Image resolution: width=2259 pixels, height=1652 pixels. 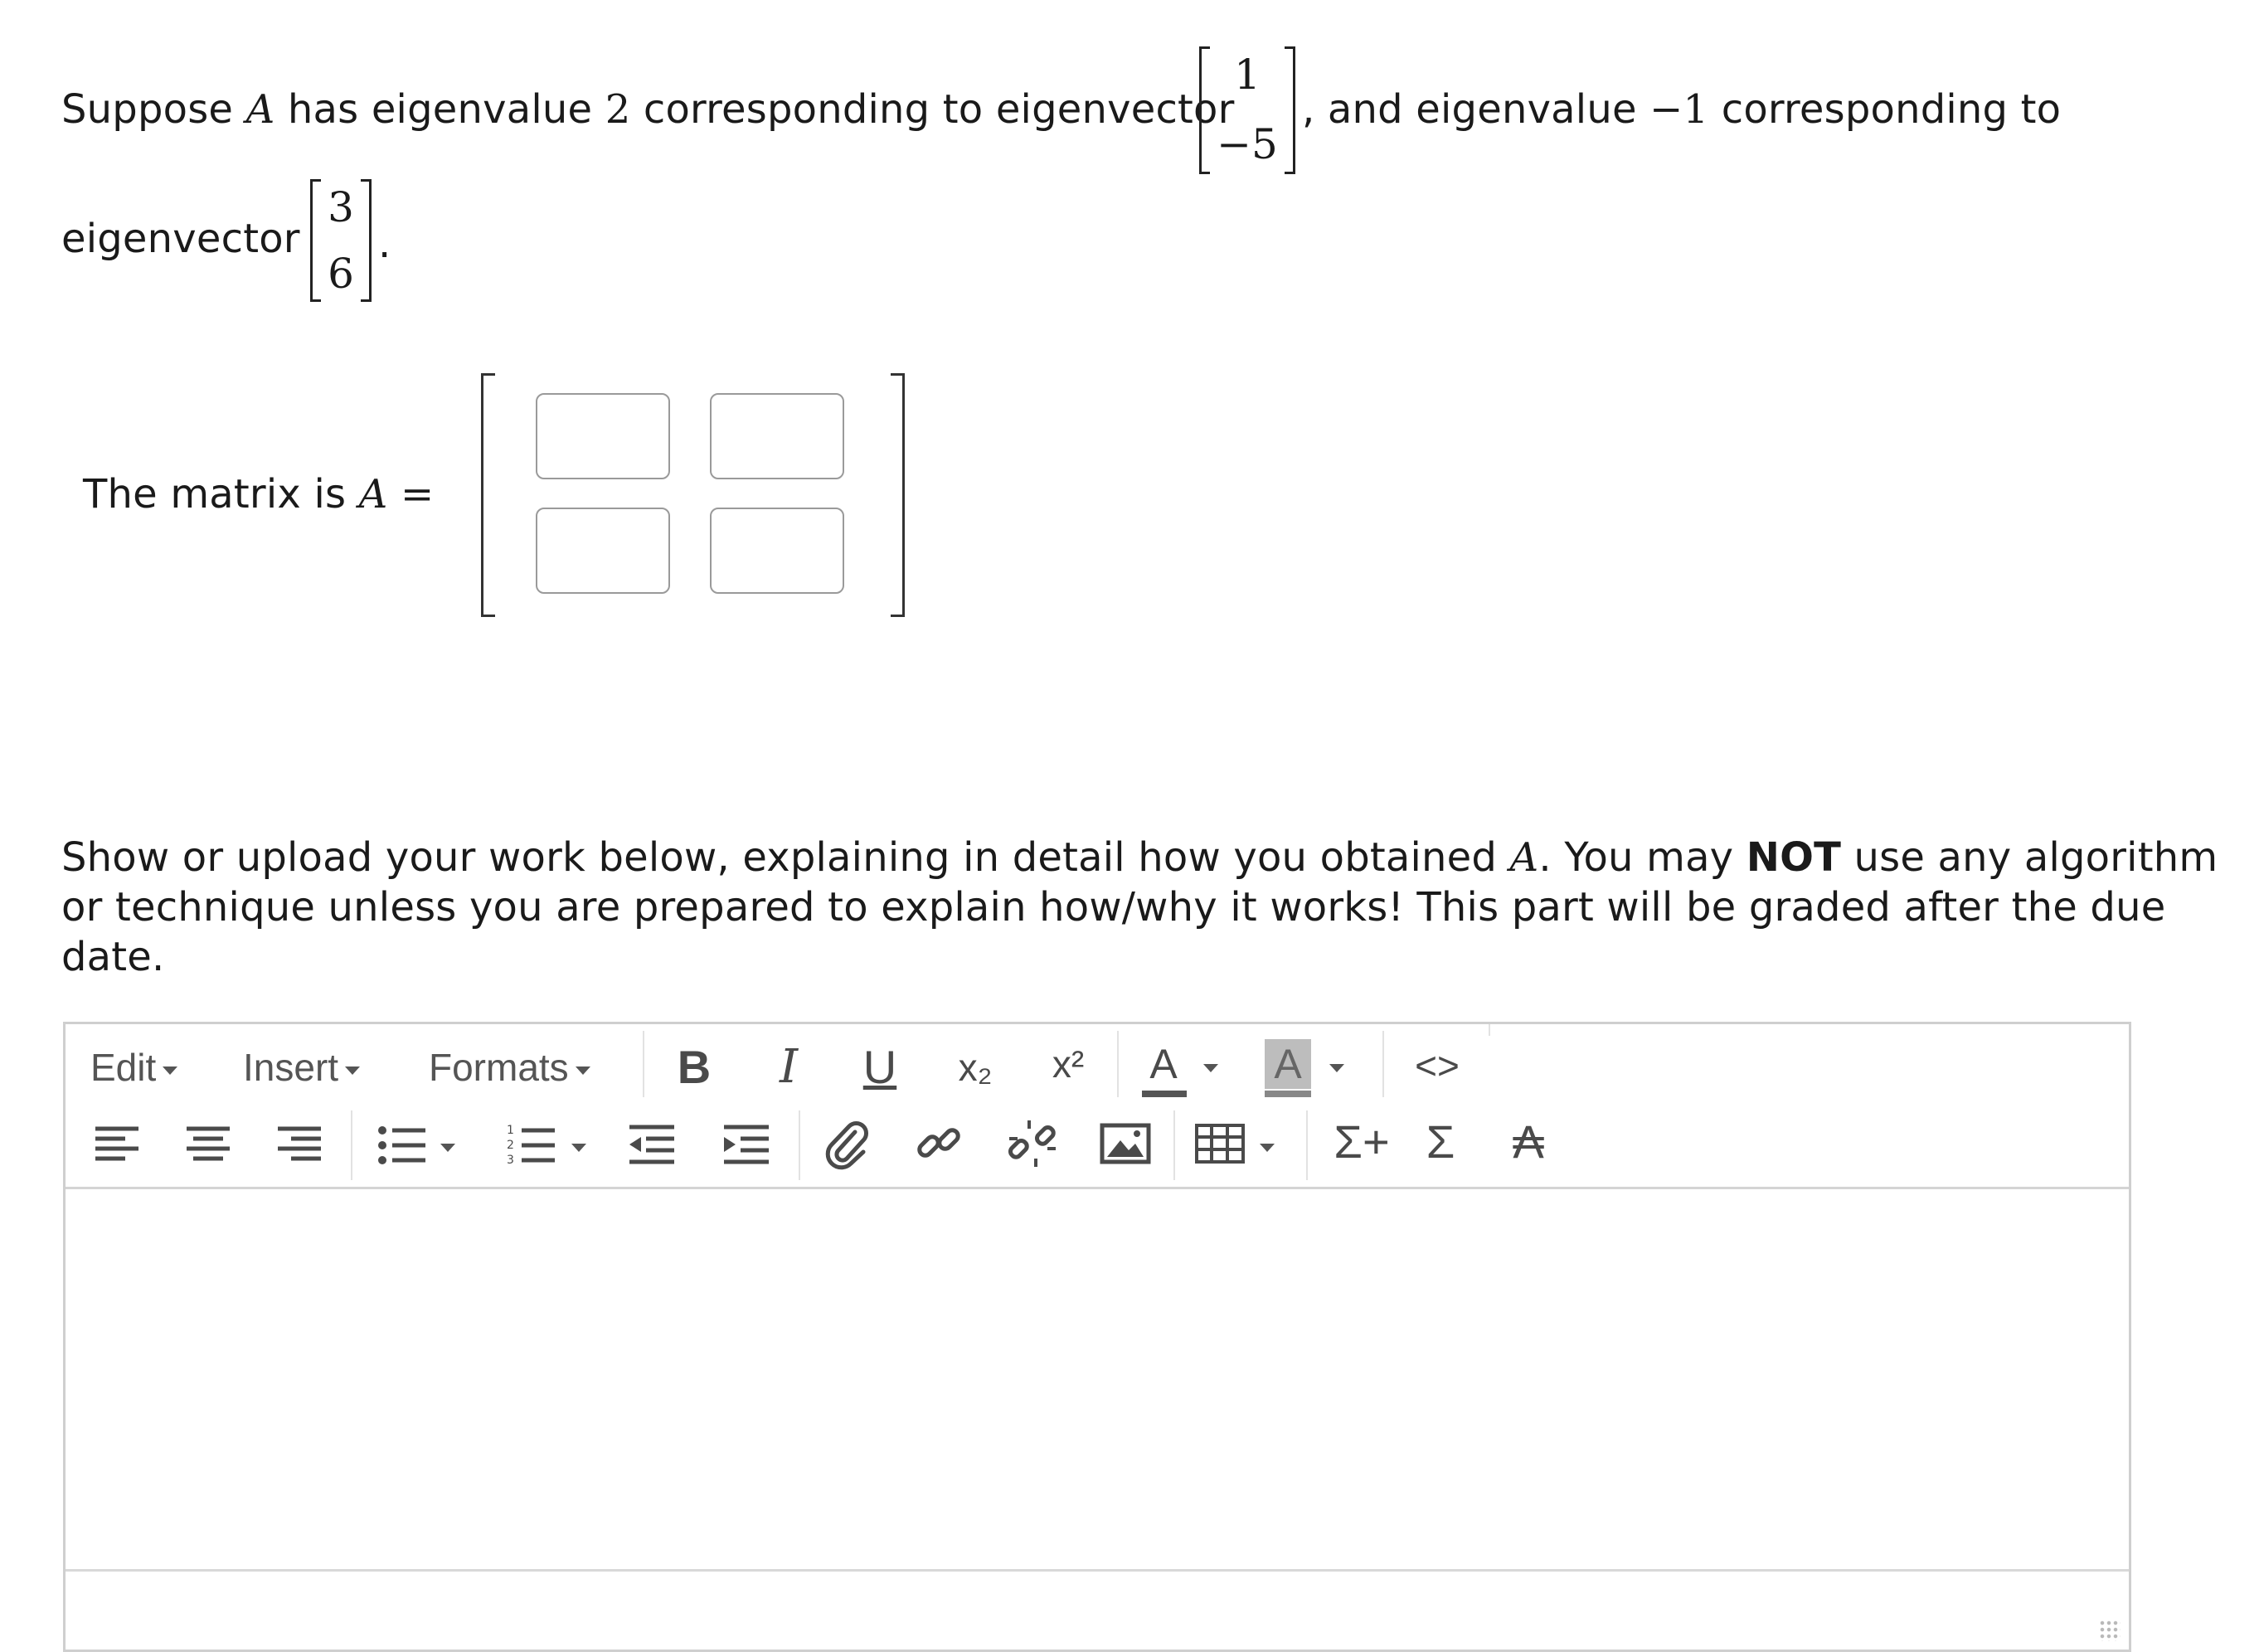 I want to click on align-right-icon, so click(x=299, y=1145).